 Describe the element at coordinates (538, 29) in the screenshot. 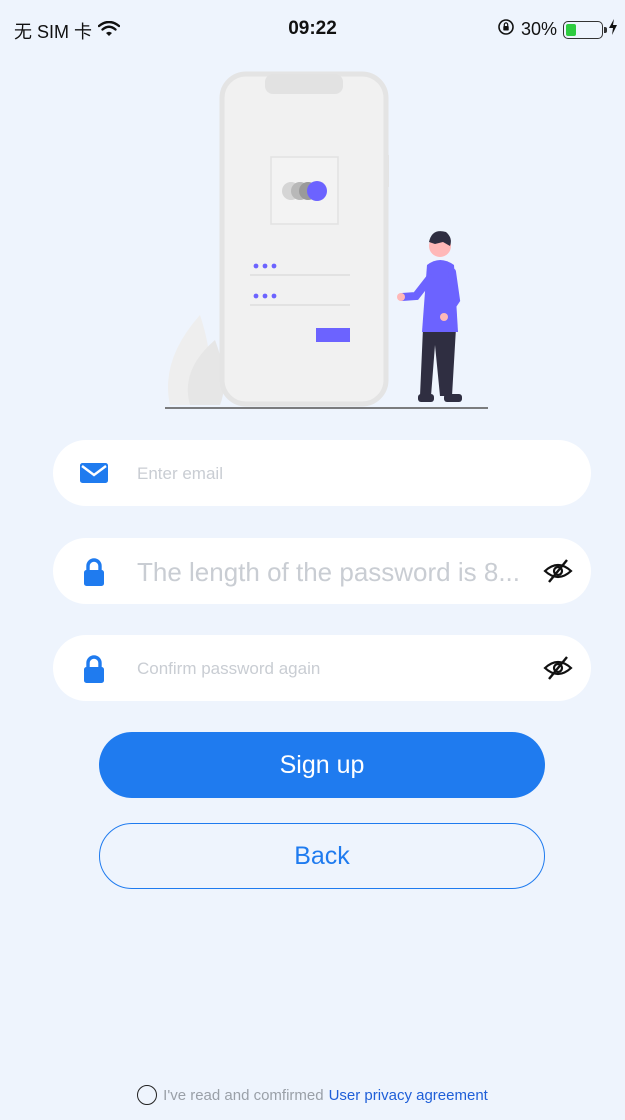

I see `battery-percent: 30%` at that location.